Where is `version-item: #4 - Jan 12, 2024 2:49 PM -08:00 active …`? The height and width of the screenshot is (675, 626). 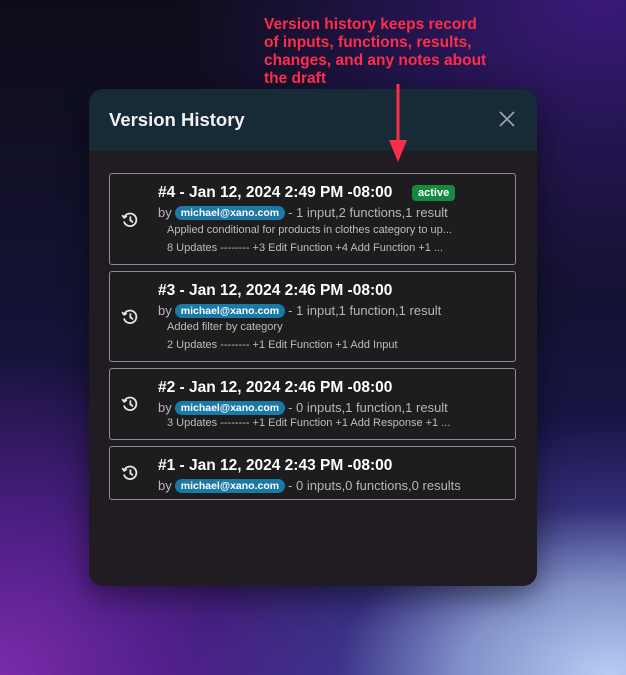 version-item: #4 - Jan 12, 2024 2:49 PM -08:00 active … is located at coordinates (312, 219).